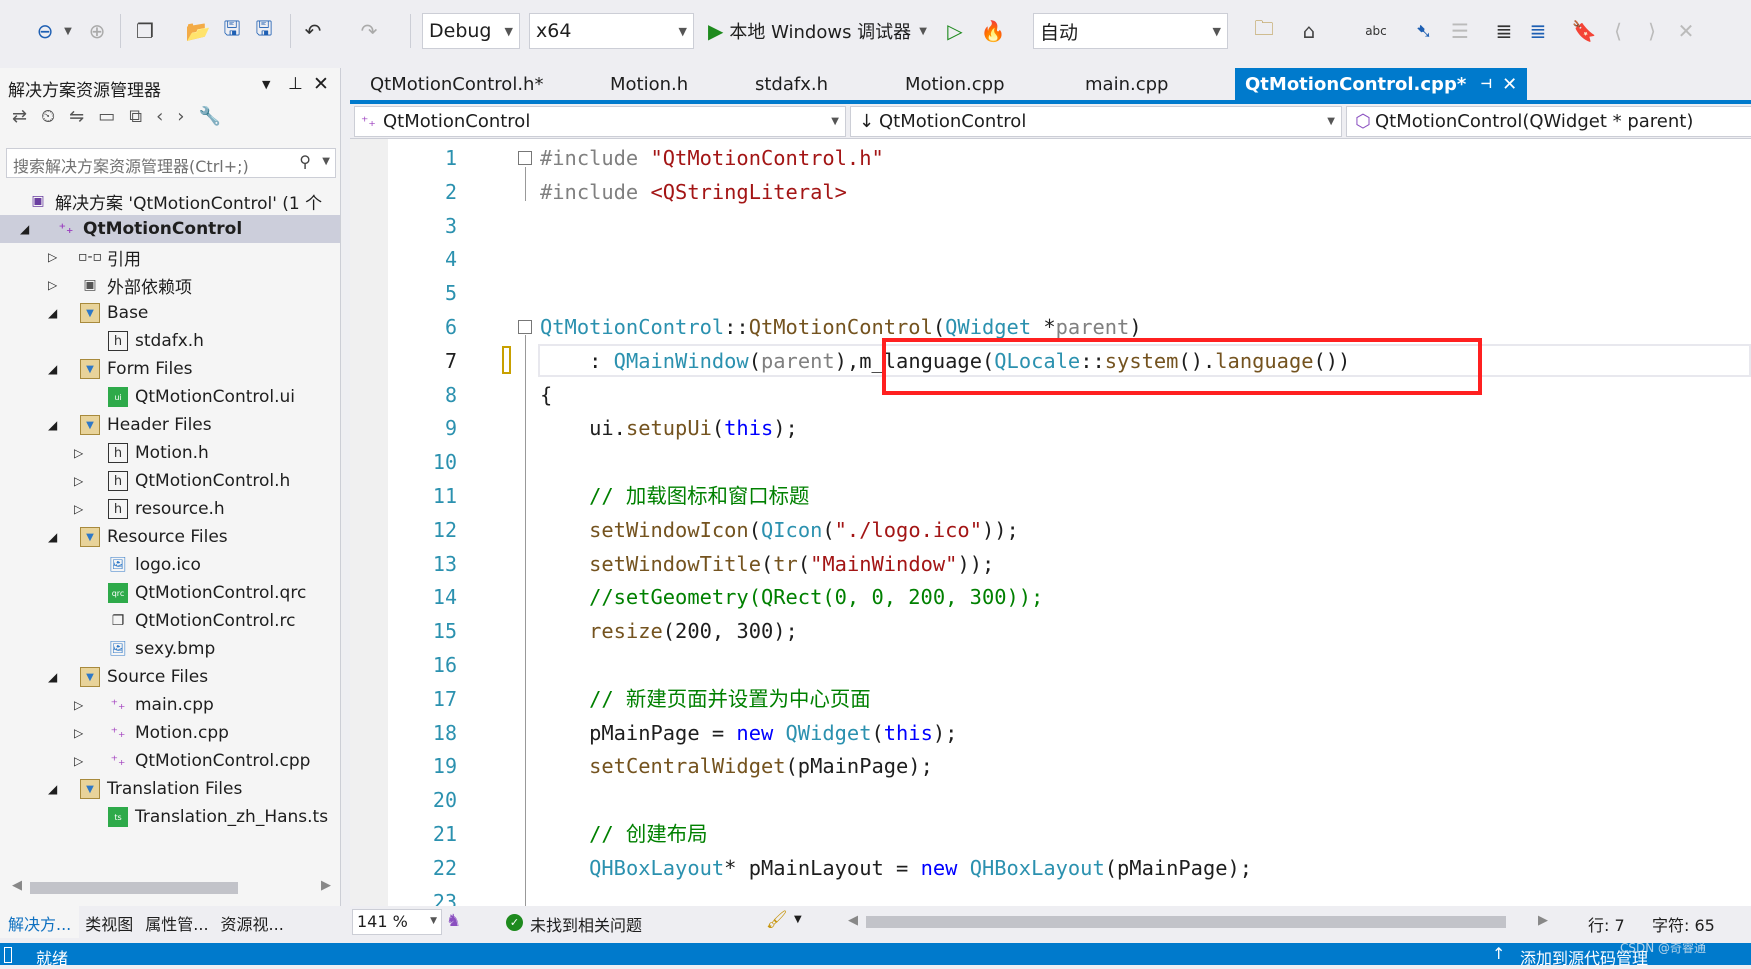  Describe the element at coordinates (791, 597) in the screenshot. I see `code-line: //setGeometry(QRect(0, 0, 200, 300));` at that location.